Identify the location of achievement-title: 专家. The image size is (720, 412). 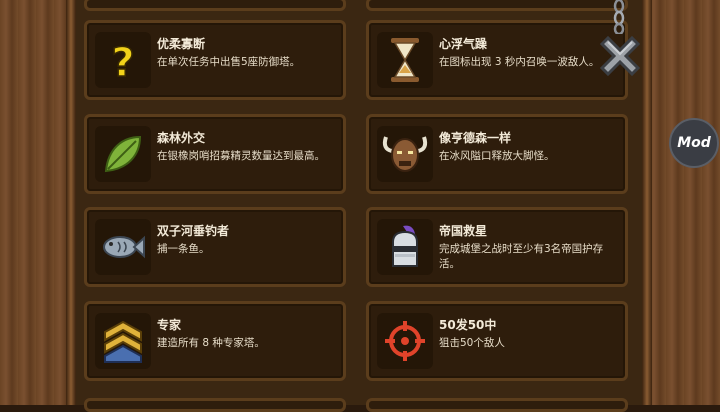
(169, 325).